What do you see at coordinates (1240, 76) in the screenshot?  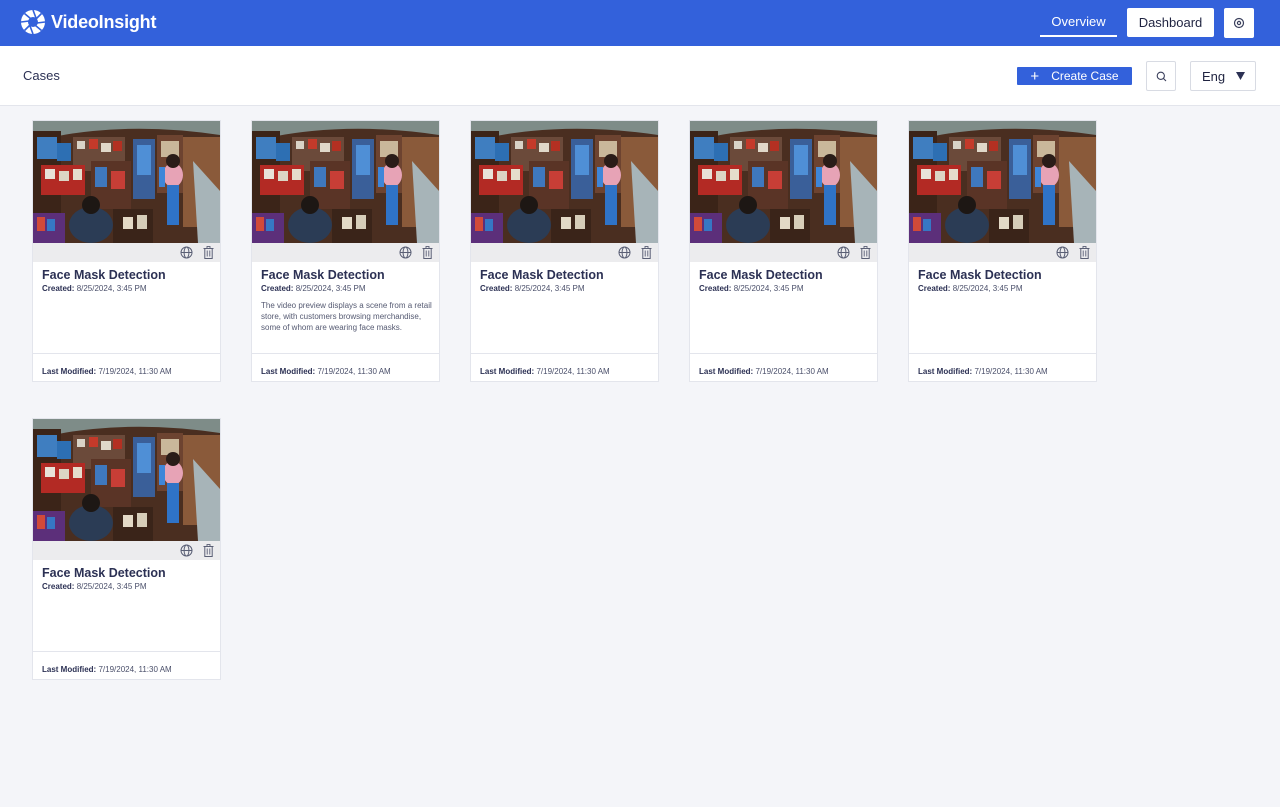 I see `caret-down-icon` at bounding box center [1240, 76].